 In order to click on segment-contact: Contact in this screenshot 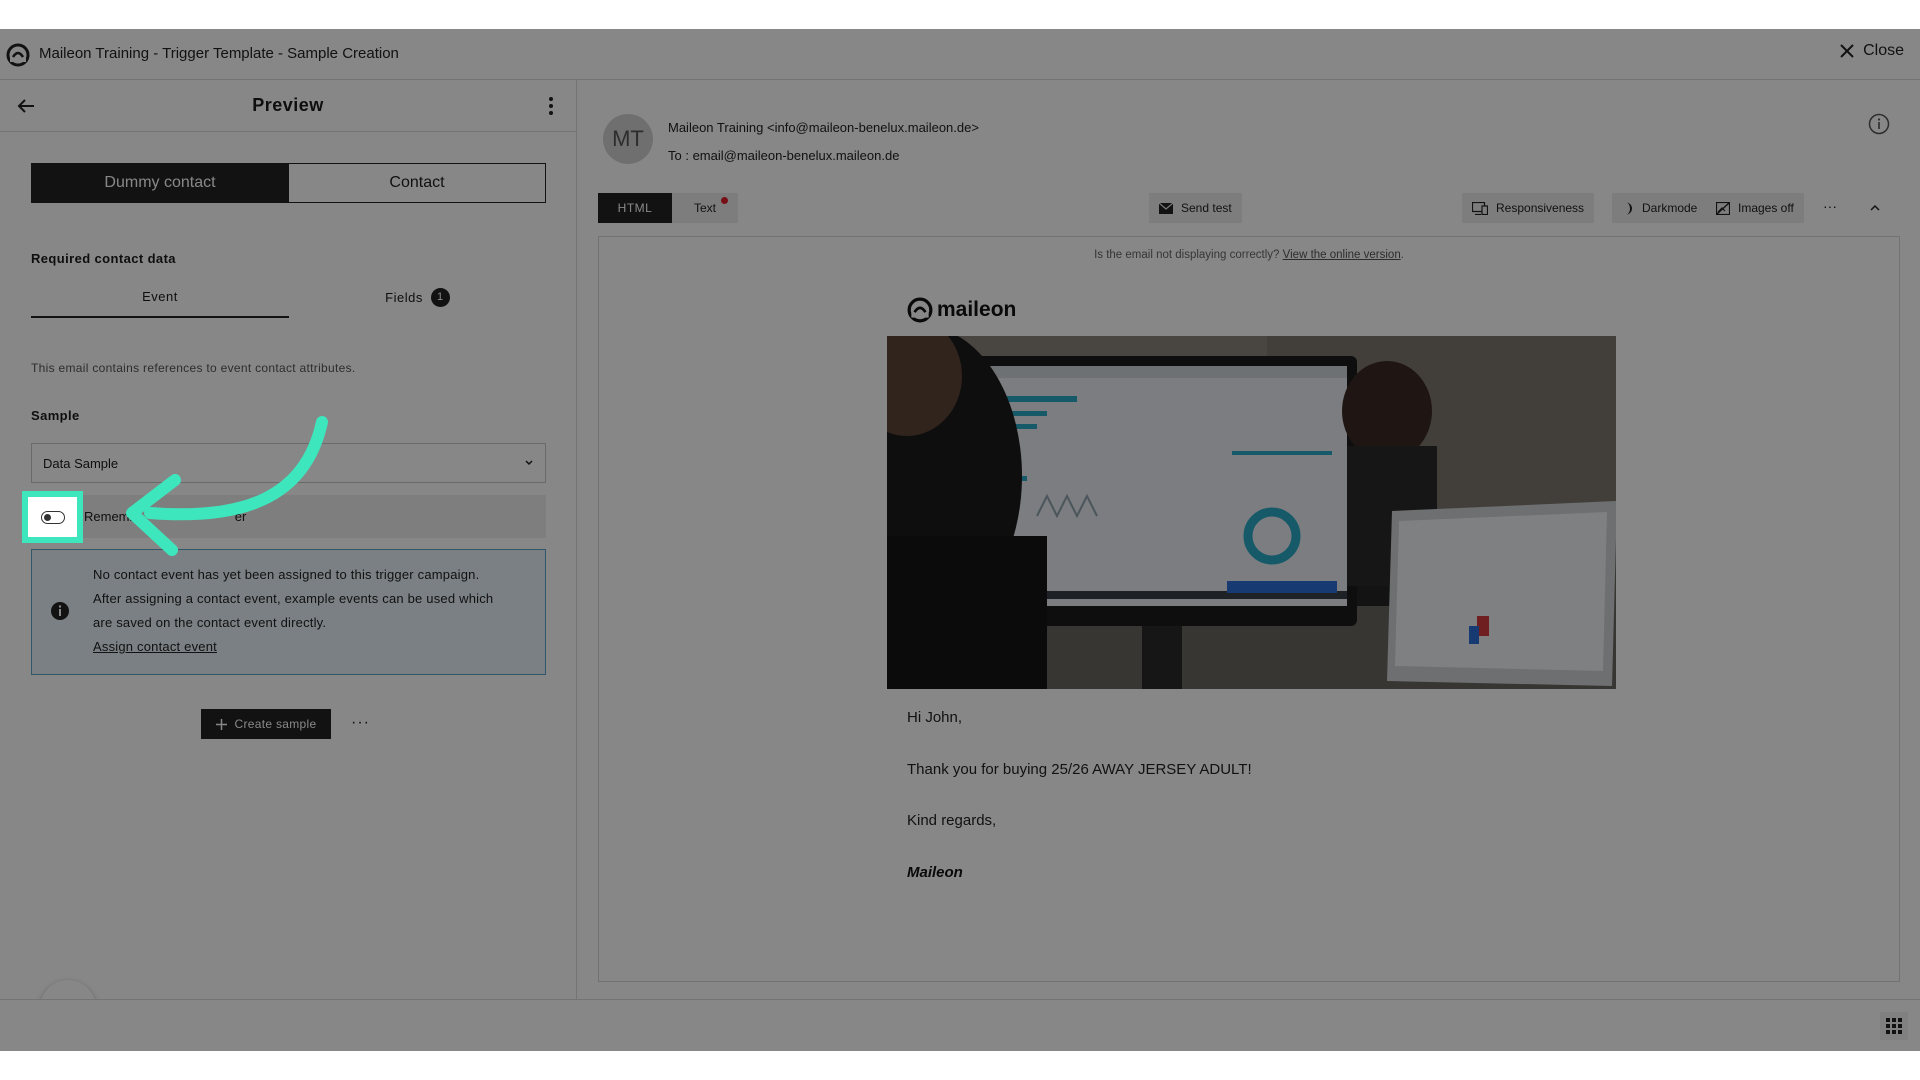, I will do `click(416, 183)`.